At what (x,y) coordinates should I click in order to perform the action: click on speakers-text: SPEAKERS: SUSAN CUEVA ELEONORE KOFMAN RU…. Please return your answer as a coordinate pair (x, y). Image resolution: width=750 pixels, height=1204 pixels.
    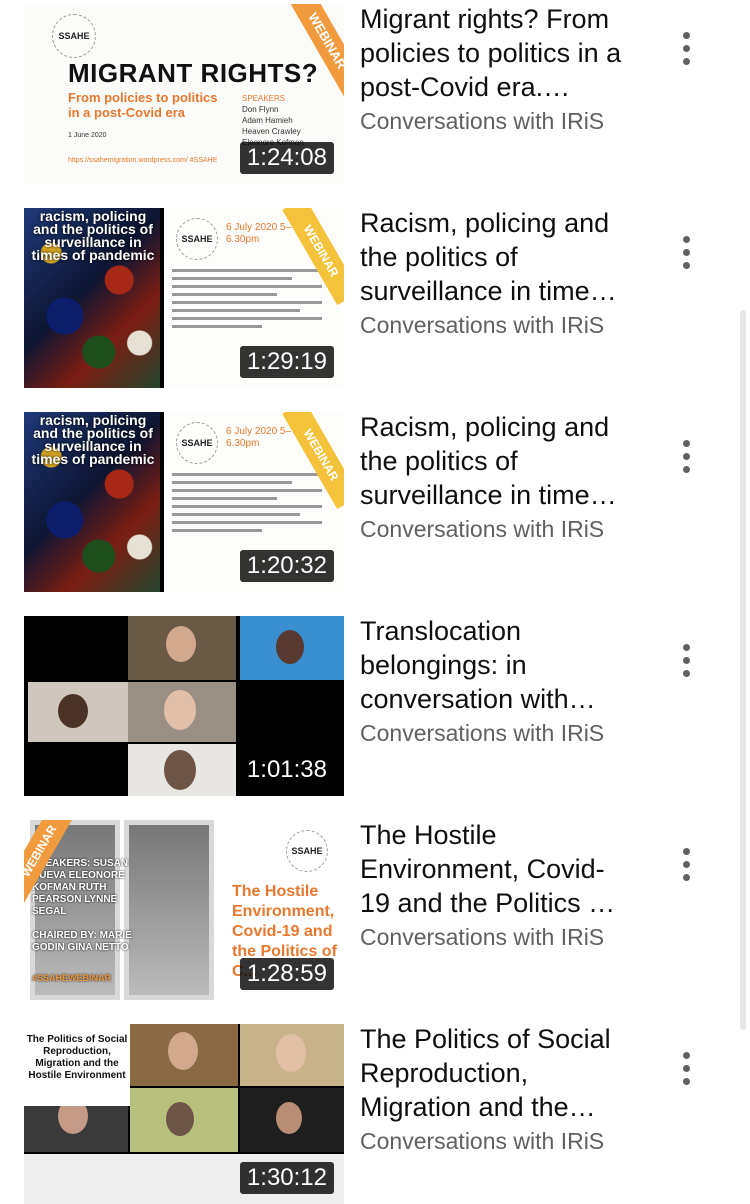
    Looking at the image, I should click on (80, 887).